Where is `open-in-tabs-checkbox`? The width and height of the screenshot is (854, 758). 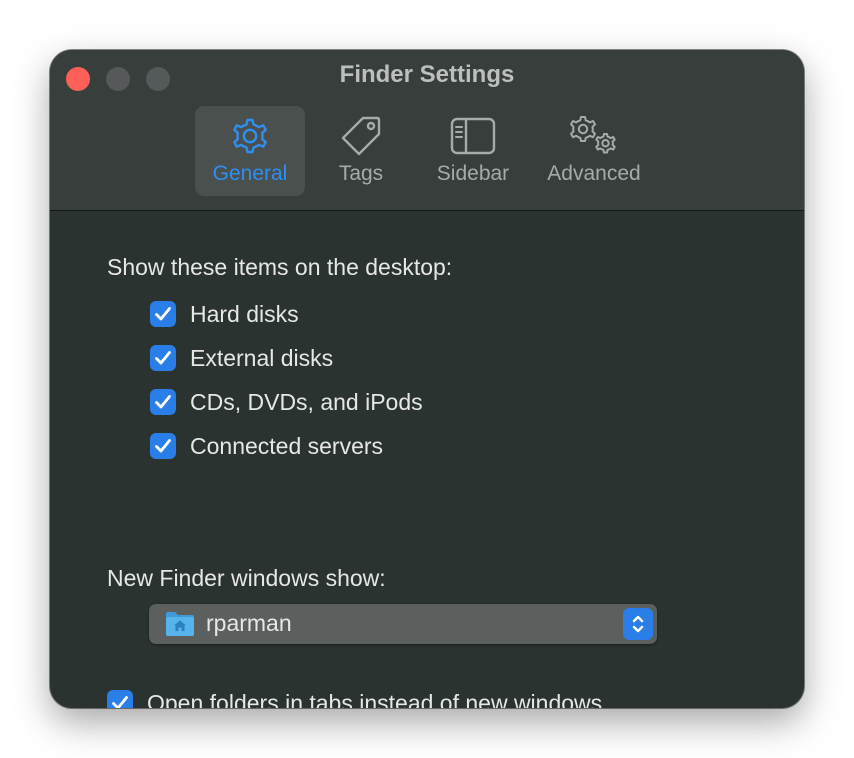 open-in-tabs-checkbox is located at coordinates (120, 699).